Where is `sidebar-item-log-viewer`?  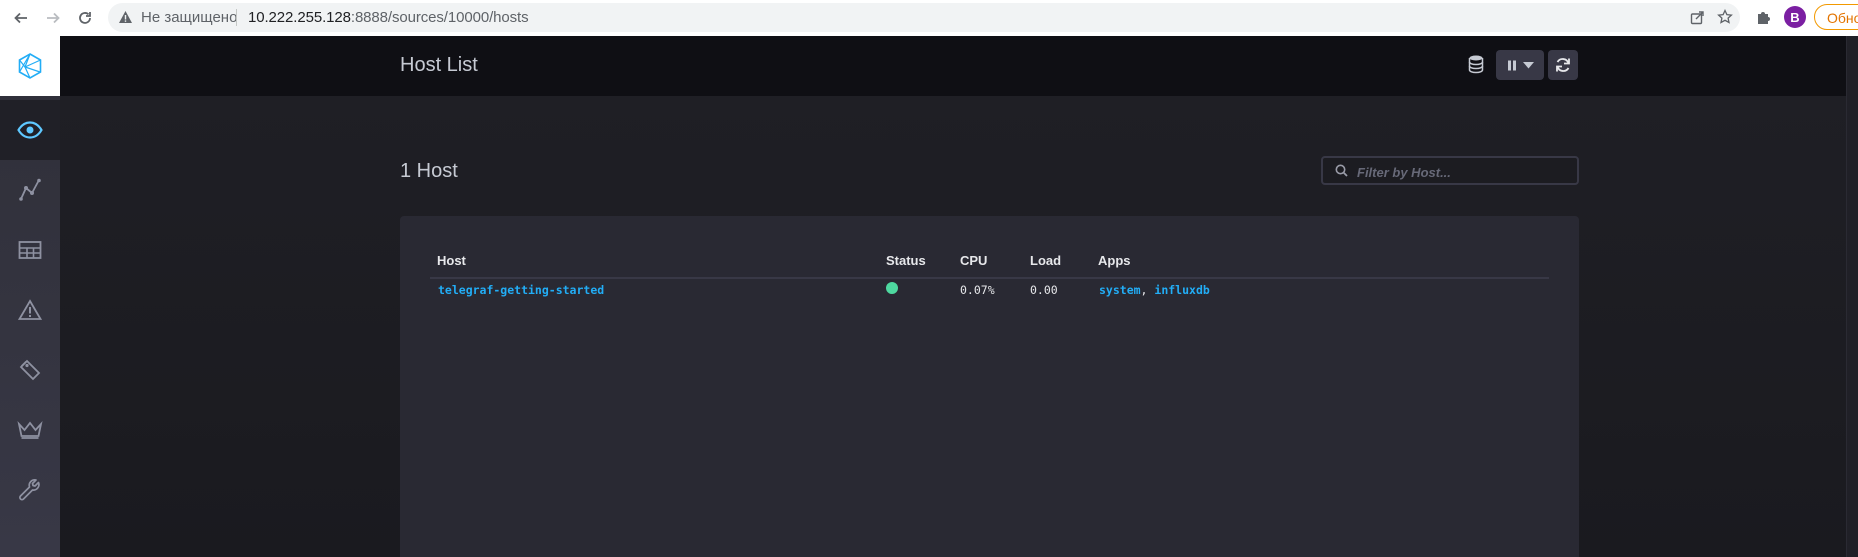
sidebar-item-log-viewer is located at coordinates (30, 370).